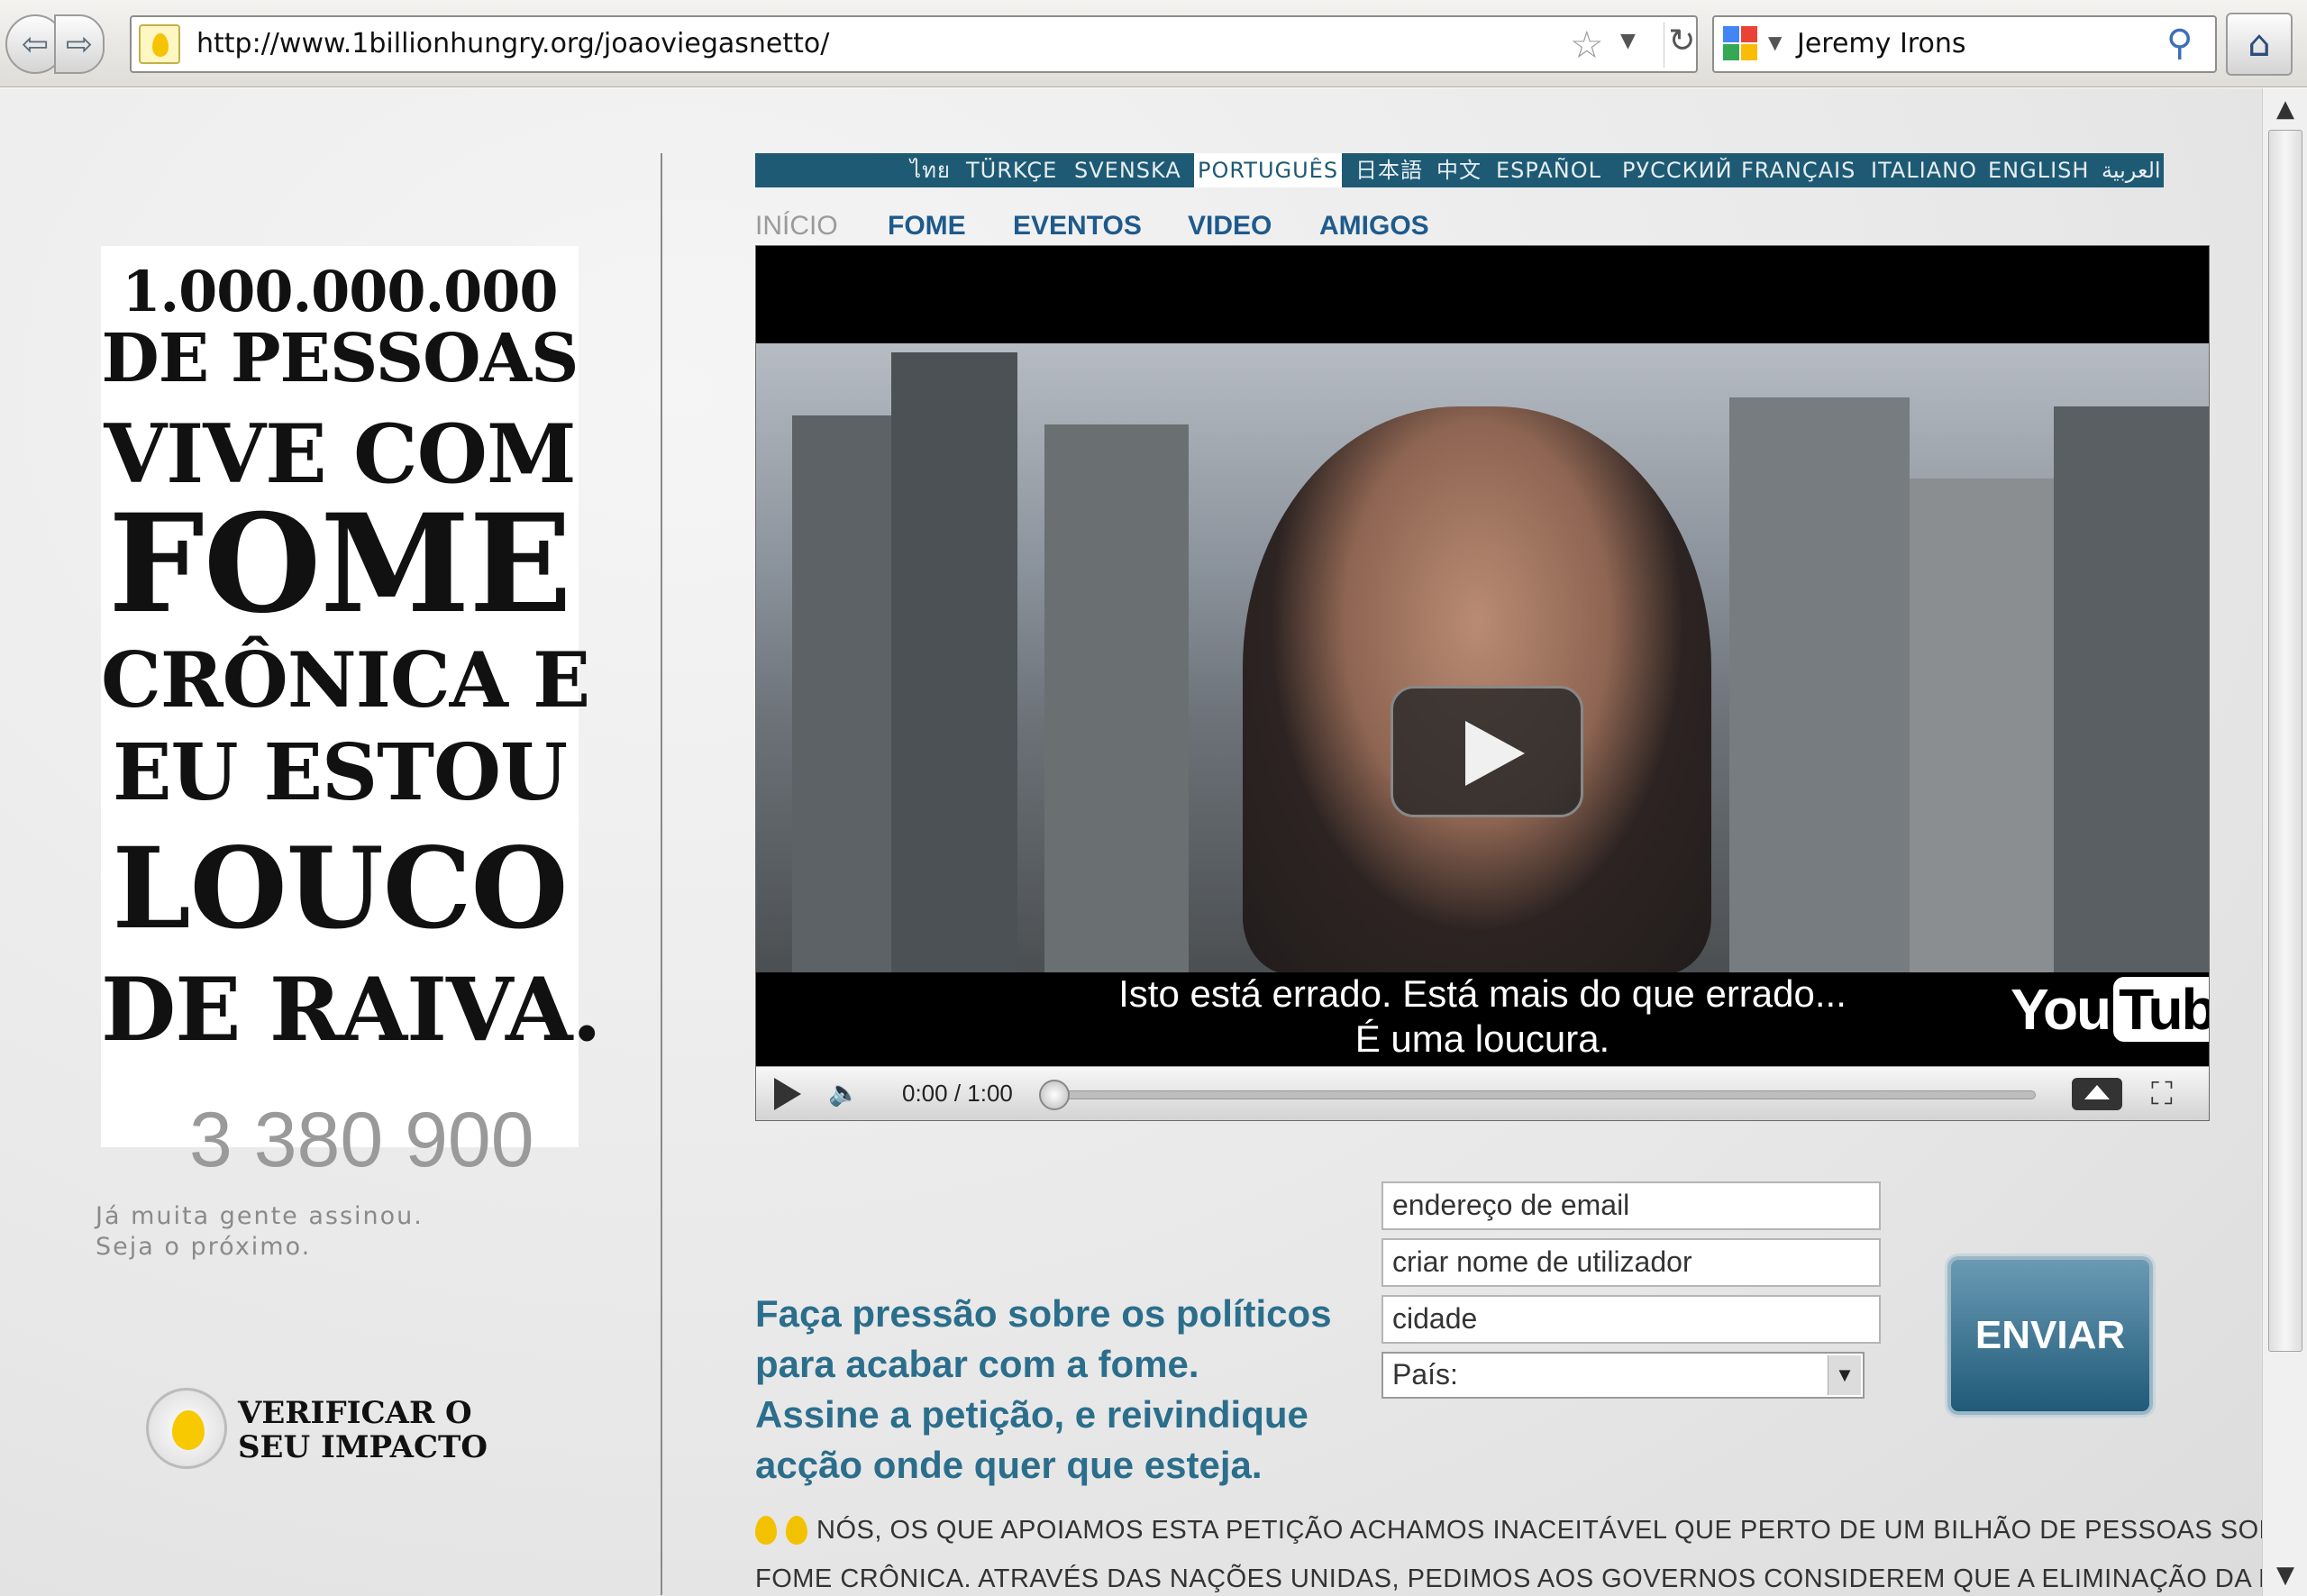 The width and height of the screenshot is (2307, 1596). Describe the element at coordinates (355, 1413) in the screenshot. I see `impact-label: VERIFICAR O` at that location.